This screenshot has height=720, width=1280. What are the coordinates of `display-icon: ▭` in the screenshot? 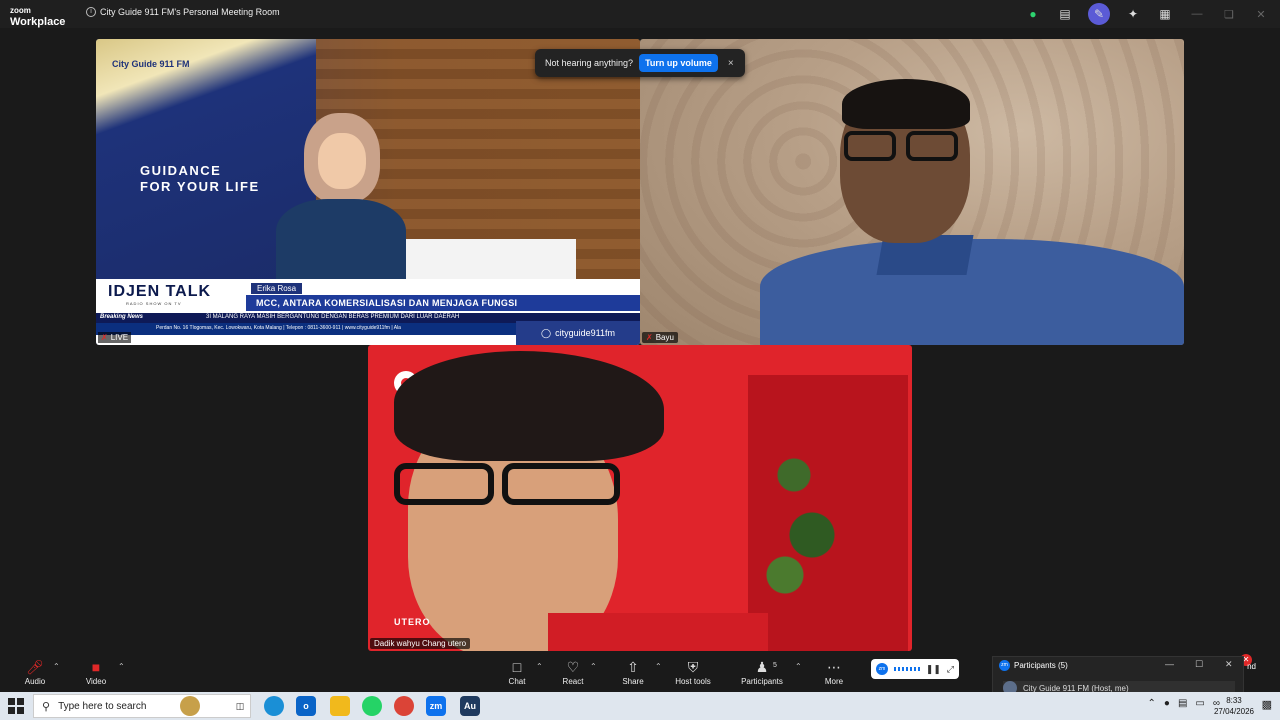 It's located at (1199, 703).